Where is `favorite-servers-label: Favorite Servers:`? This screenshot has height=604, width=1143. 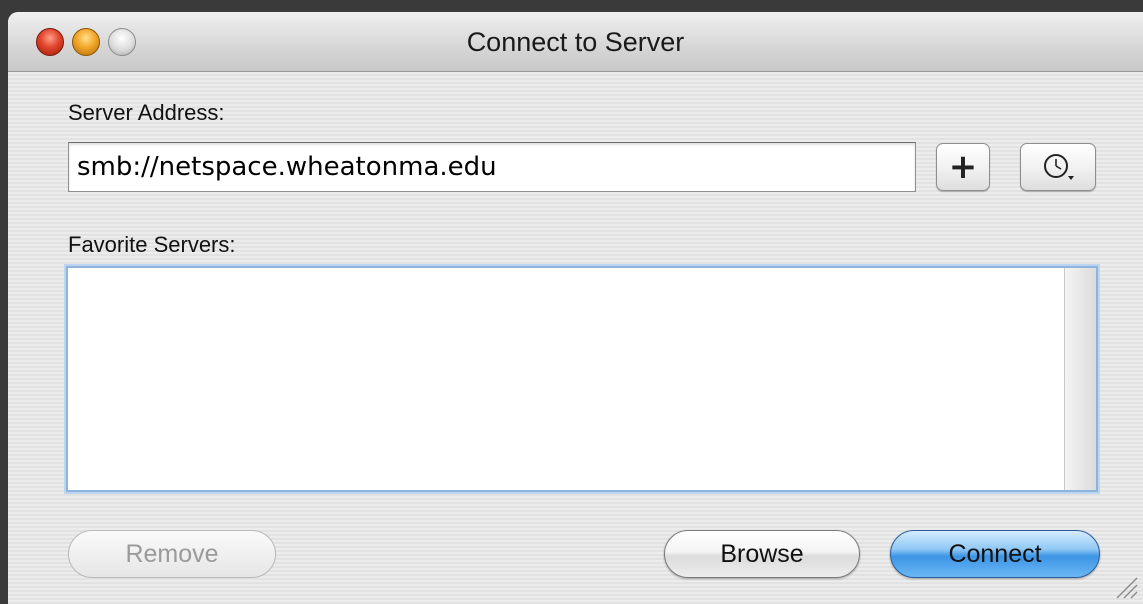 favorite-servers-label: Favorite Servers: is located at coordinates (152, 244).